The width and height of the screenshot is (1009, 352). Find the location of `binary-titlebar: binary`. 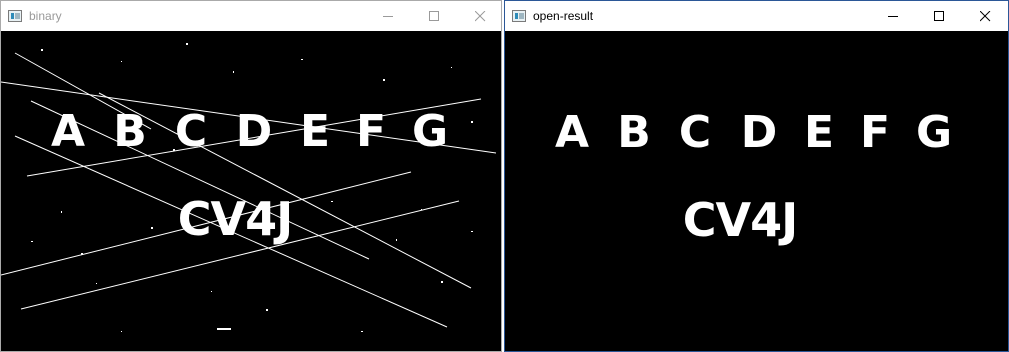

binary-titlebar: binary is located at coordinates (251, 16).